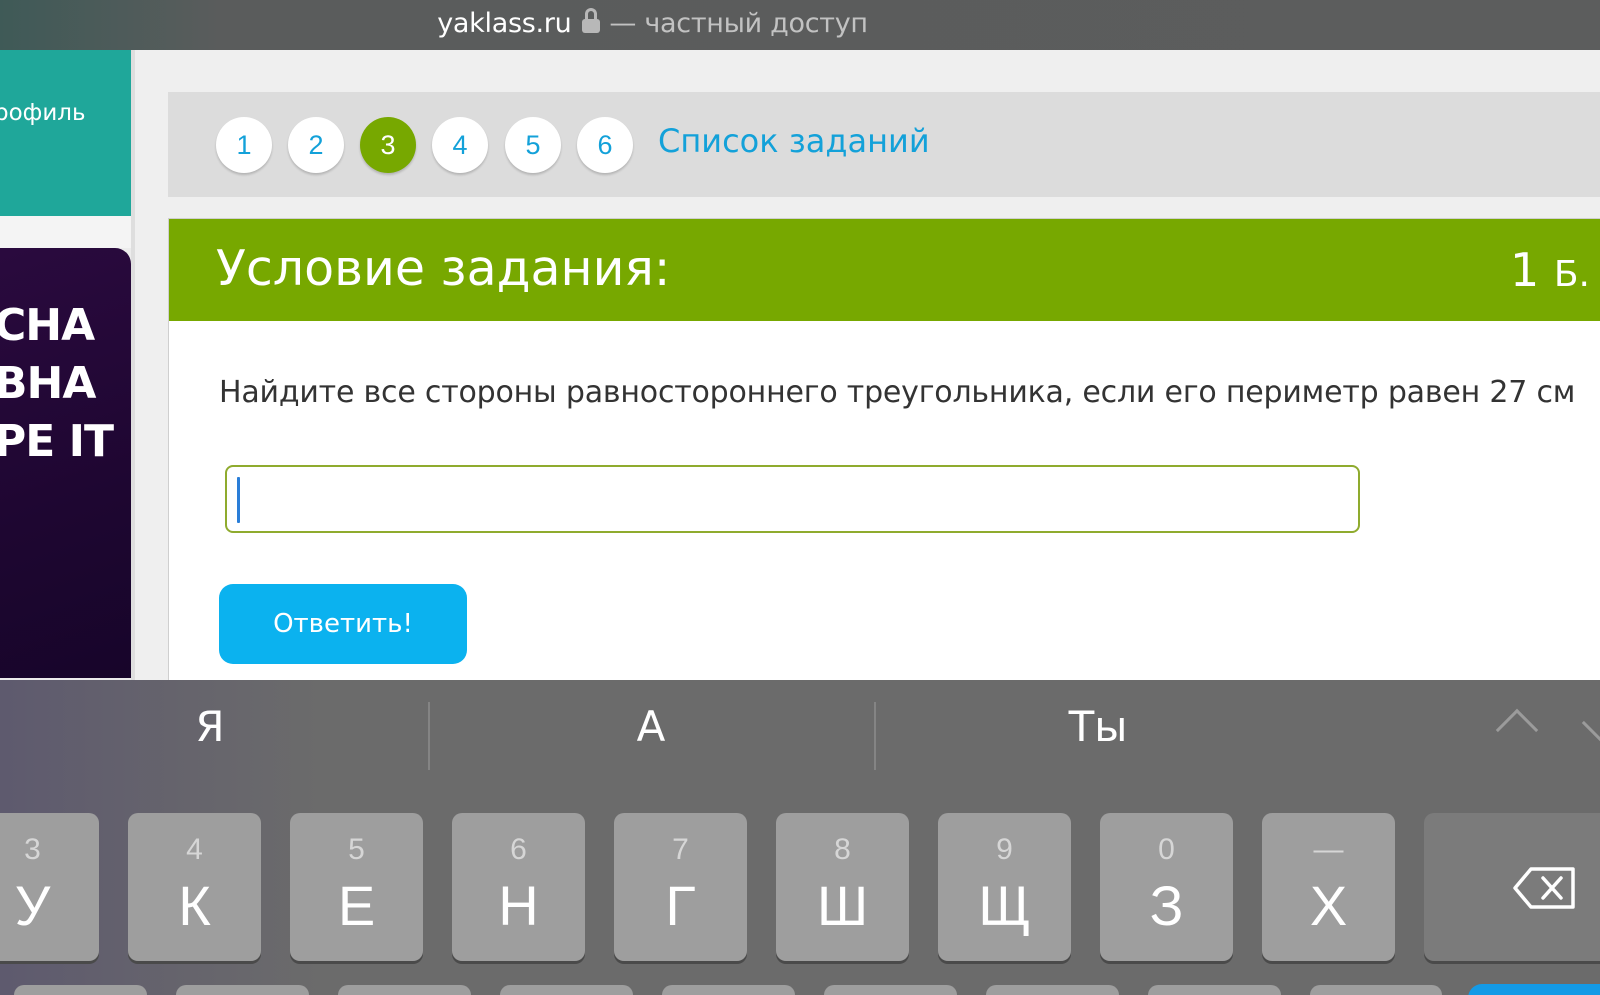 This screenshot has height=995, width=1600. I want to click on keyboard-suggestions: Я А Ты, so click(800, 726).